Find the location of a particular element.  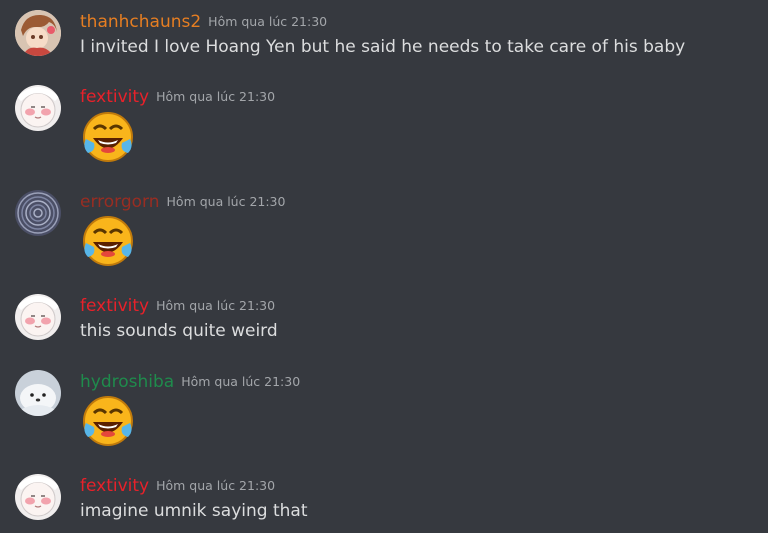

message-text: this sounds quite weird is located at coordinates (179, 331).